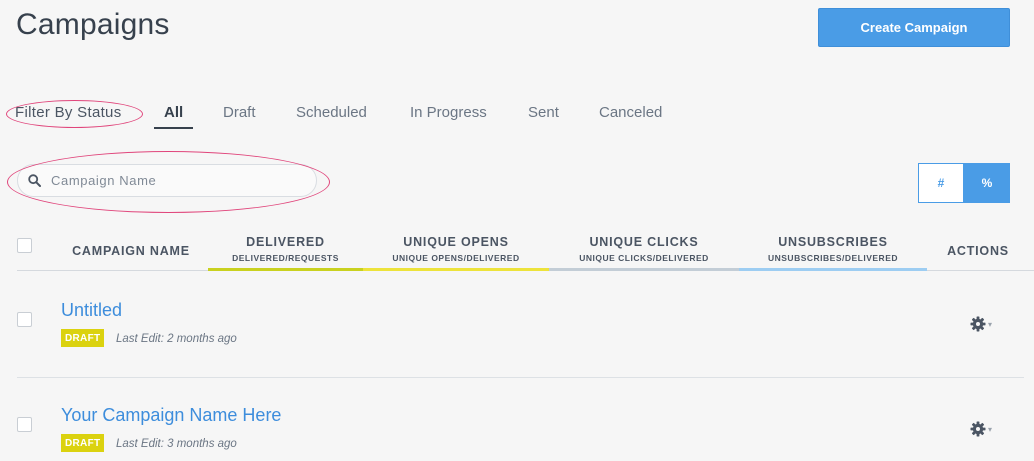 The image size is (1034, 461). Describe the element at coordinates (285, 242) in the screenshot. I see `column-title: DELIVERED` at that location.